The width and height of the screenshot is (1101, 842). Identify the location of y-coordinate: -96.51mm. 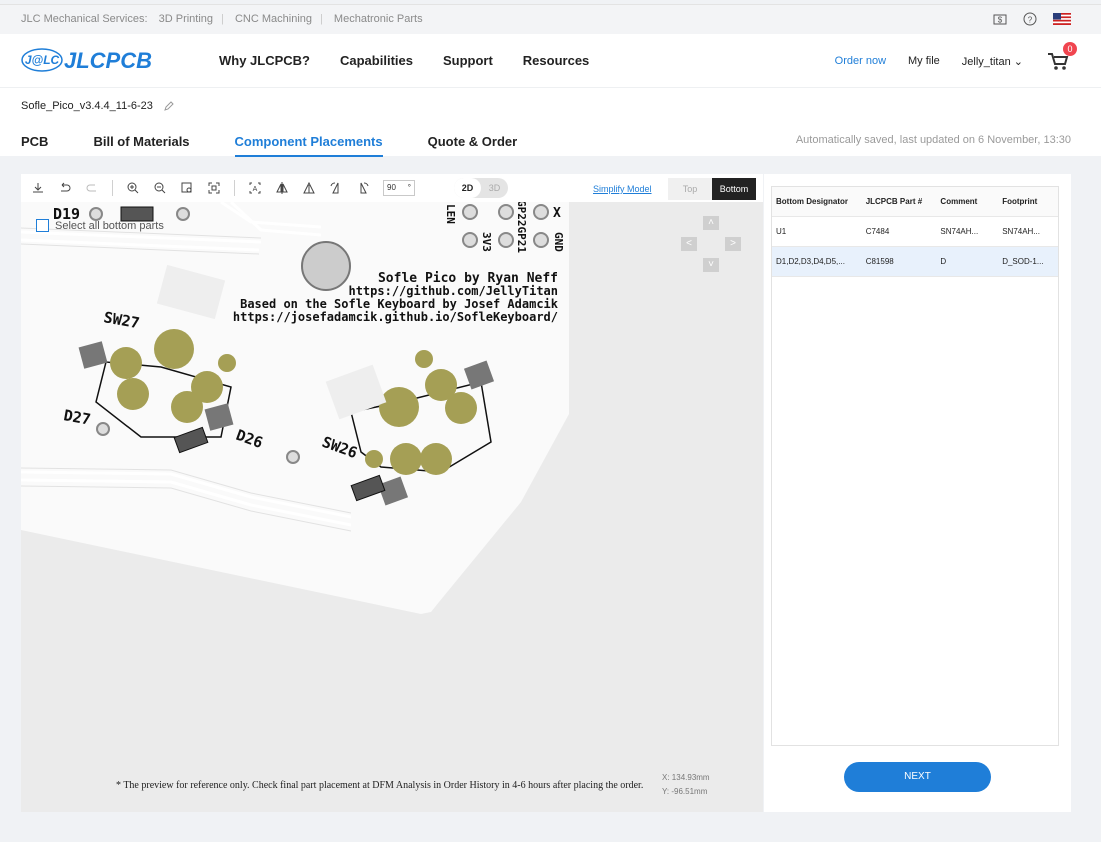
(689, 791).